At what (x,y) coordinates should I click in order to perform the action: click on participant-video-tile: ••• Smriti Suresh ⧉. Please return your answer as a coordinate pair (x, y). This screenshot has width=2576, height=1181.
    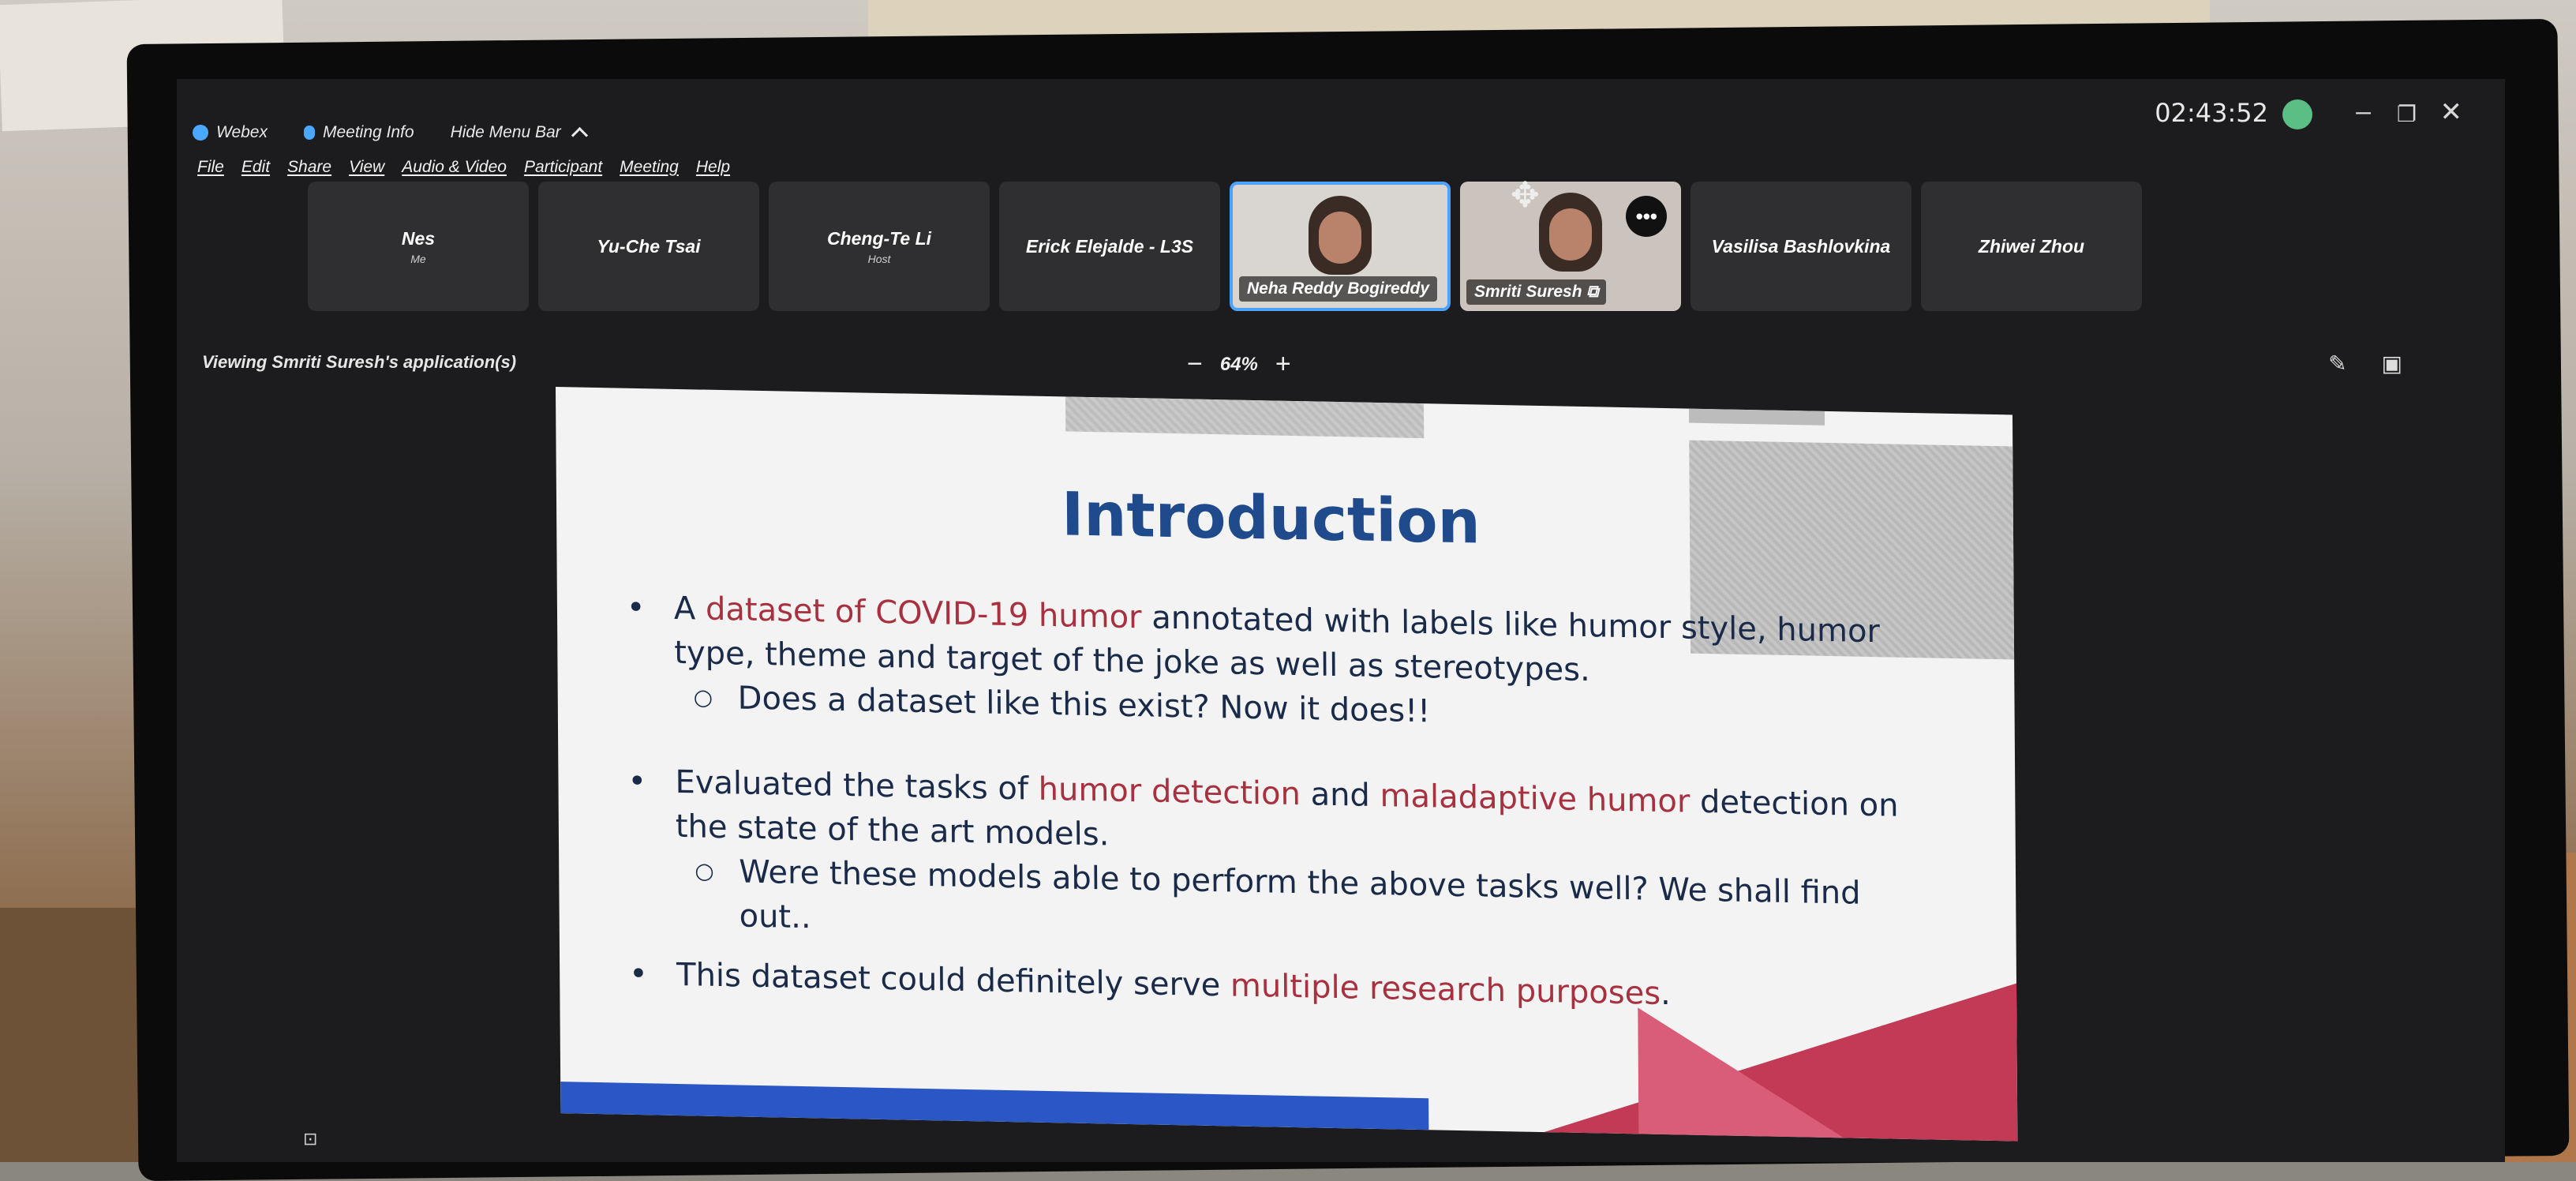
    Looking at the image, I should click on (1570, 246).